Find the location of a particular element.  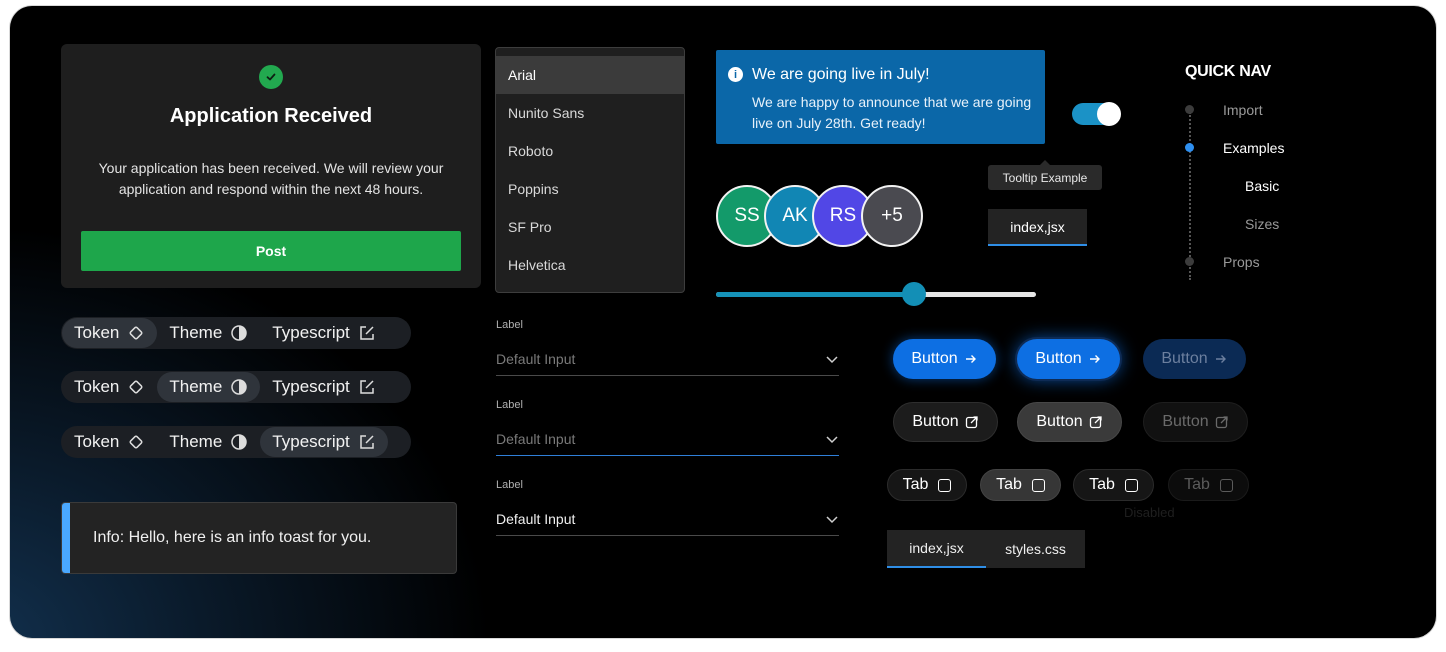

slider-track is located at coordinates (876, 294).